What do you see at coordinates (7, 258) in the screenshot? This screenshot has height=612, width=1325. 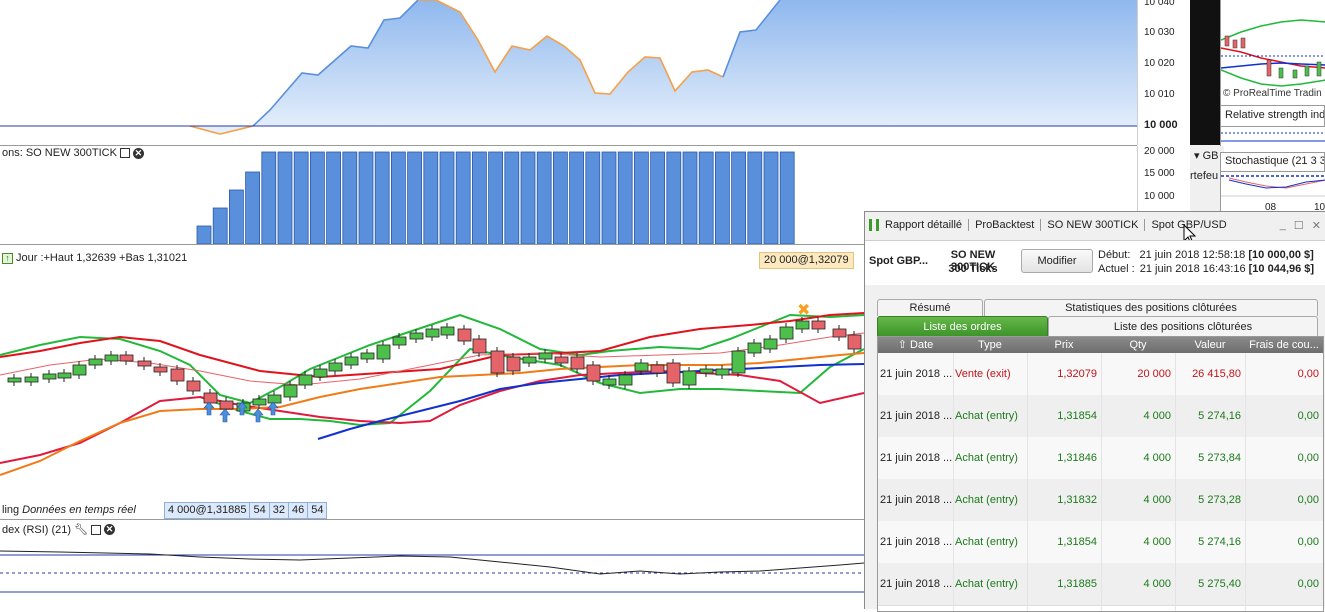 I see `collapse-icon: ↑` at bounding box center [7, 258].